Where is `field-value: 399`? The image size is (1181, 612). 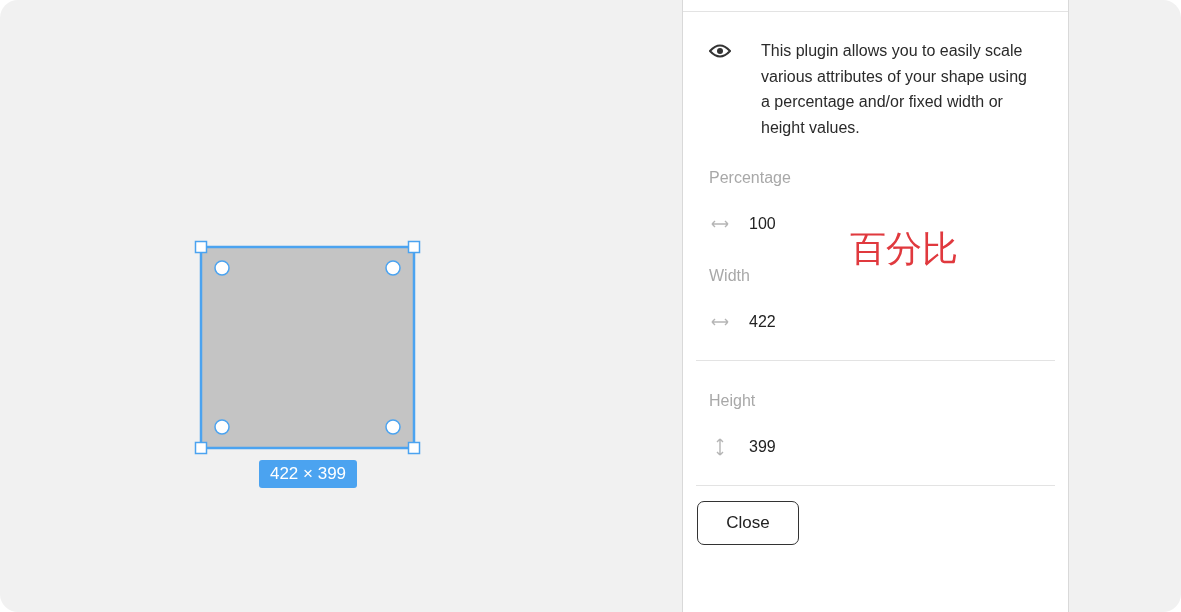
field-value: 399 is located at coordinates (762, 446).